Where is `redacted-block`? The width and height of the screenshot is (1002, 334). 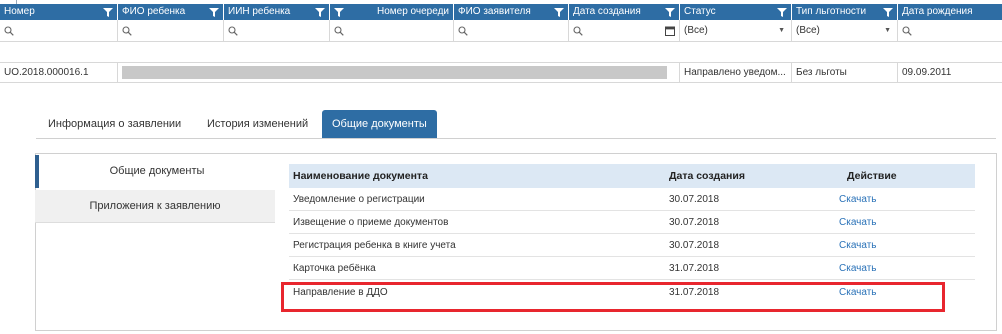
redacted-block is located at coordinates (394, 72).